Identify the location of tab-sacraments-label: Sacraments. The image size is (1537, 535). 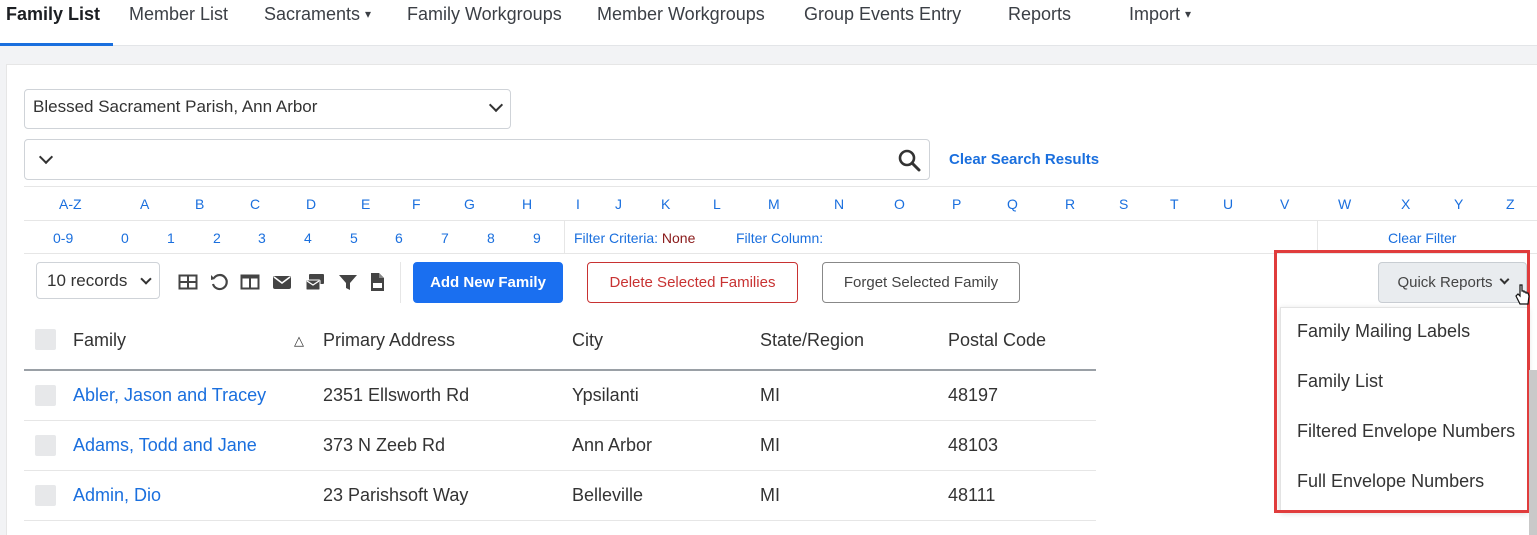
(312, 14).